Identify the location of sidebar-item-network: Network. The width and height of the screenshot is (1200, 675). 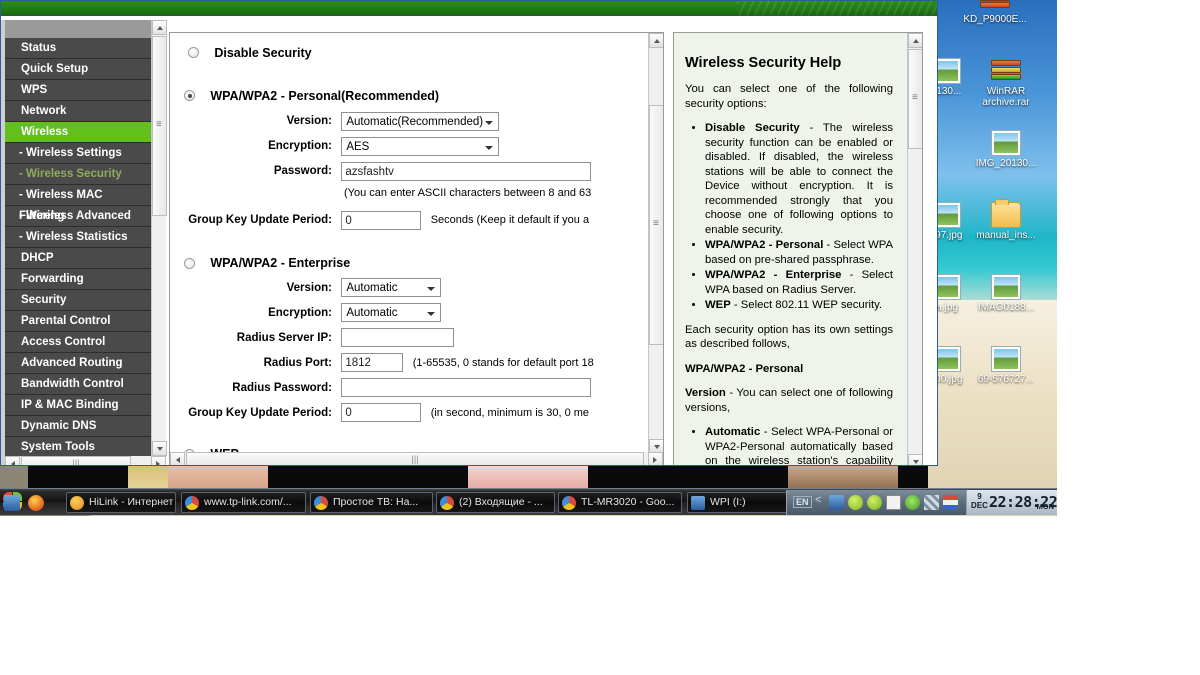
(78, 111).